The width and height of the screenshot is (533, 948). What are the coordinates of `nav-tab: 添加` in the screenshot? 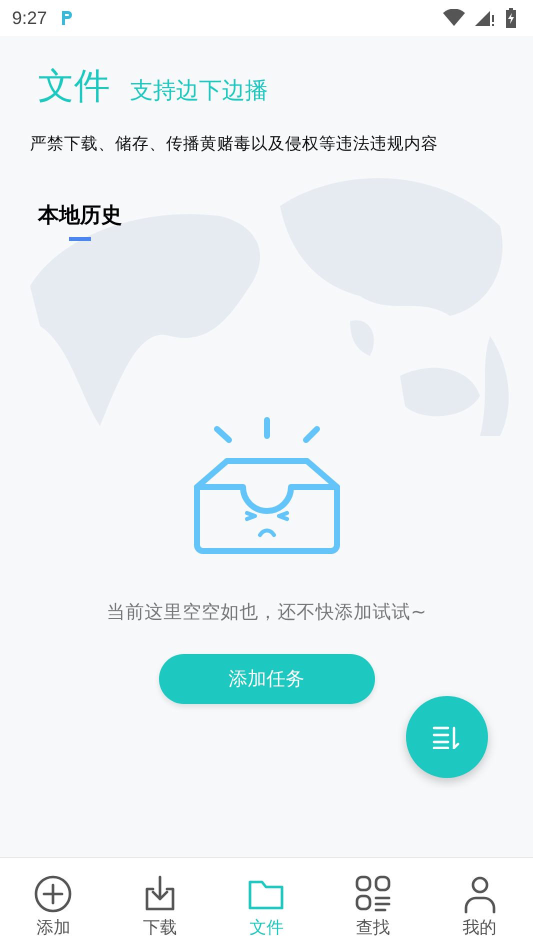 It's located at (53, 903).